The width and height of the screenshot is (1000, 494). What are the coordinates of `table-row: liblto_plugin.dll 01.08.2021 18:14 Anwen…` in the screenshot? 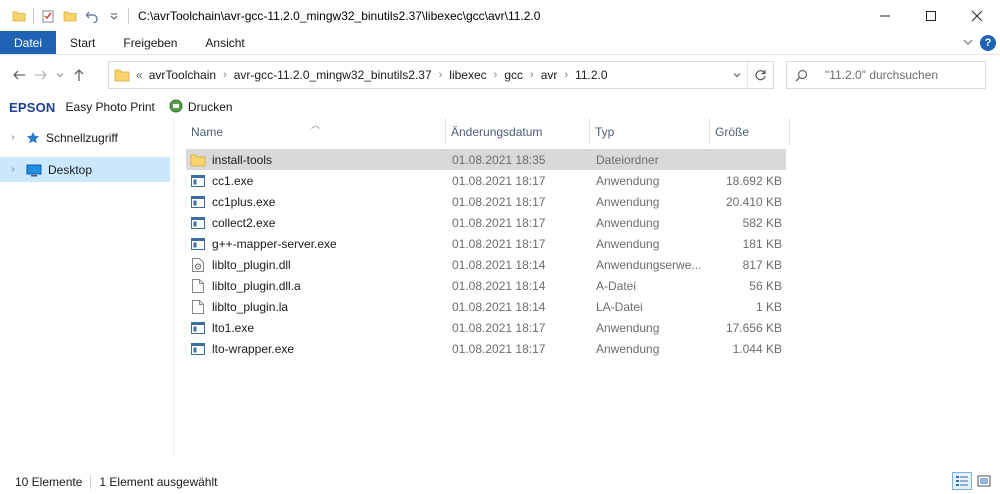 It's located at (593, 264).